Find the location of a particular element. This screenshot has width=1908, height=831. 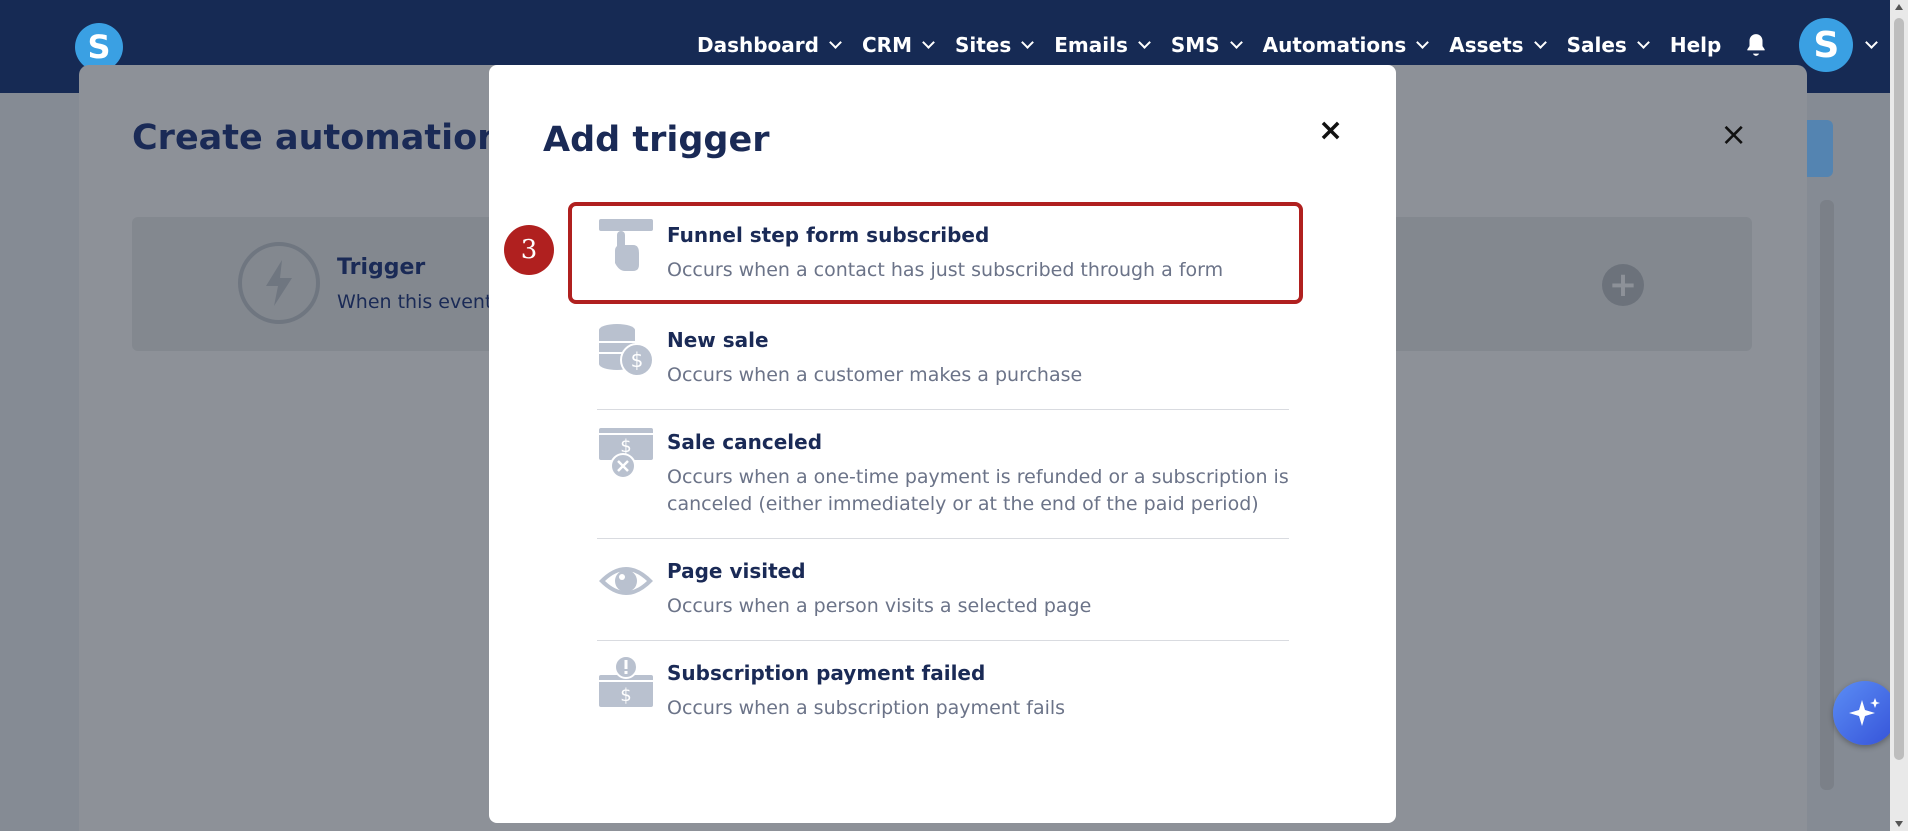

user-menu: S is located at coordinates (1839, 45).